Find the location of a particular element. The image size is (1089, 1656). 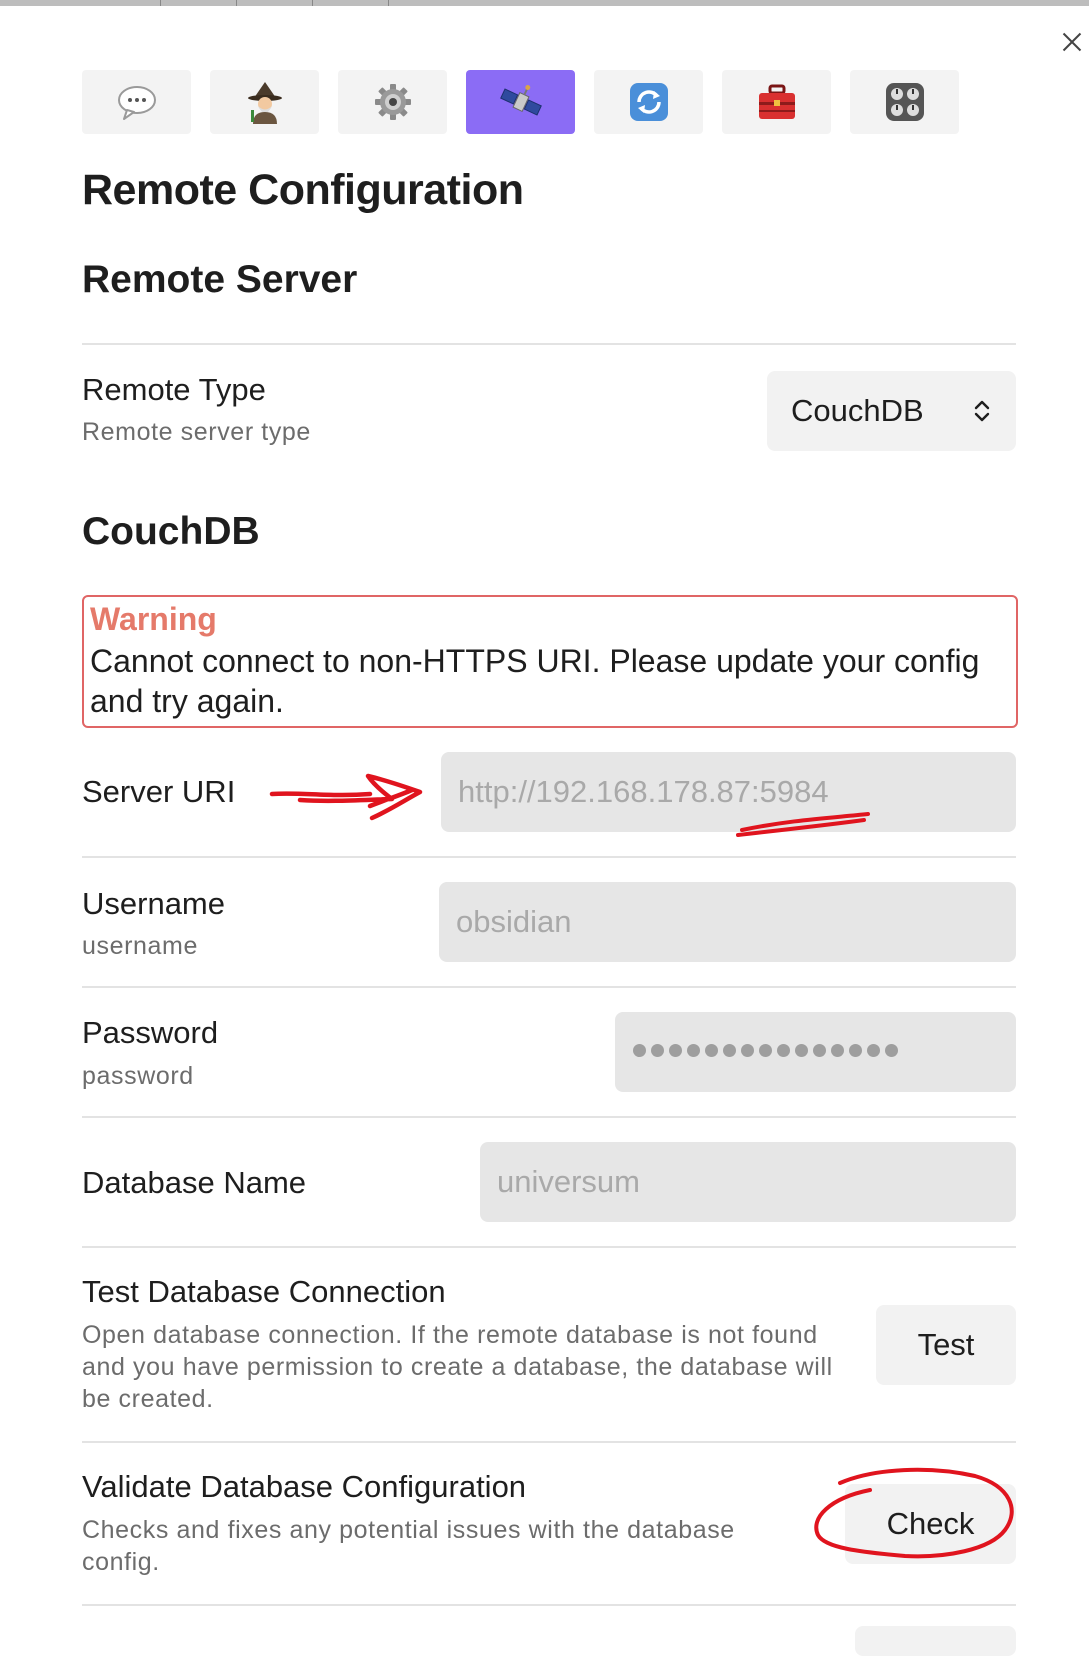

database-name-value: universum is located at coordinates (568, 1181).